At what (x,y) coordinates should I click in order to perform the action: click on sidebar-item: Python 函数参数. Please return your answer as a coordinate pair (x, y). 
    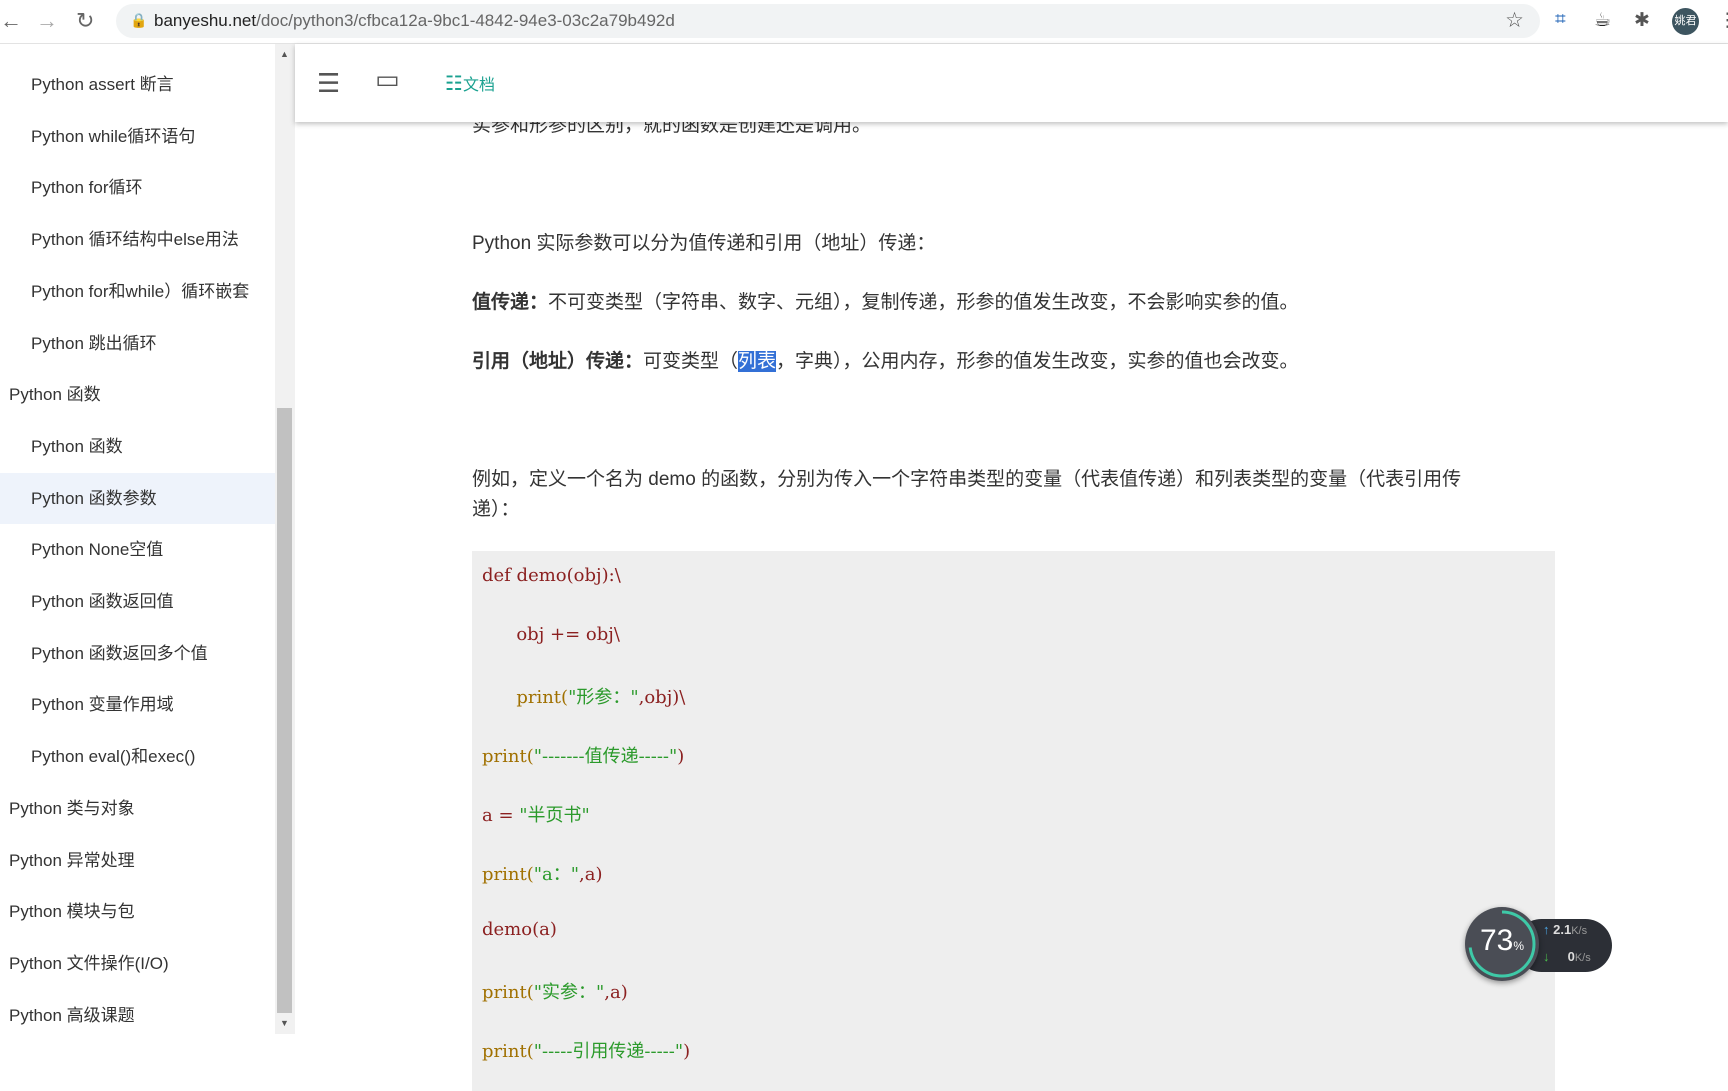
    Looking at the image, I should click on (137, 498).